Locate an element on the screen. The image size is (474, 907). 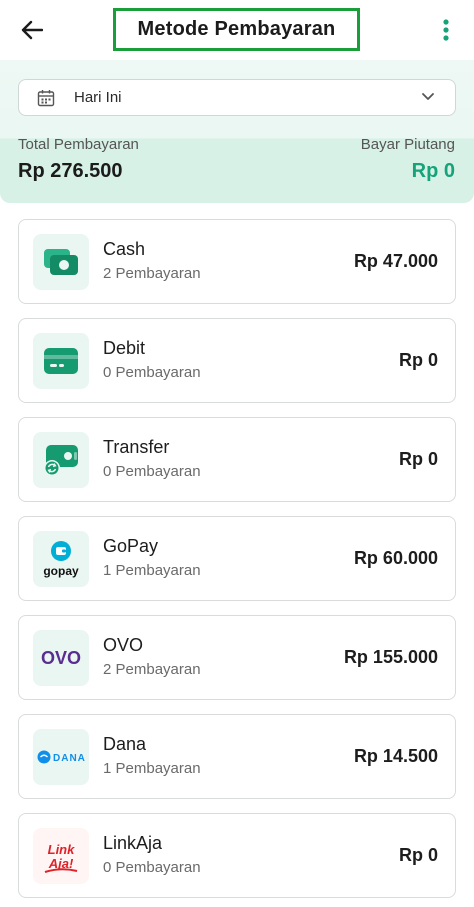
ovo-logo: OVO is located at coordinates (61, 658).